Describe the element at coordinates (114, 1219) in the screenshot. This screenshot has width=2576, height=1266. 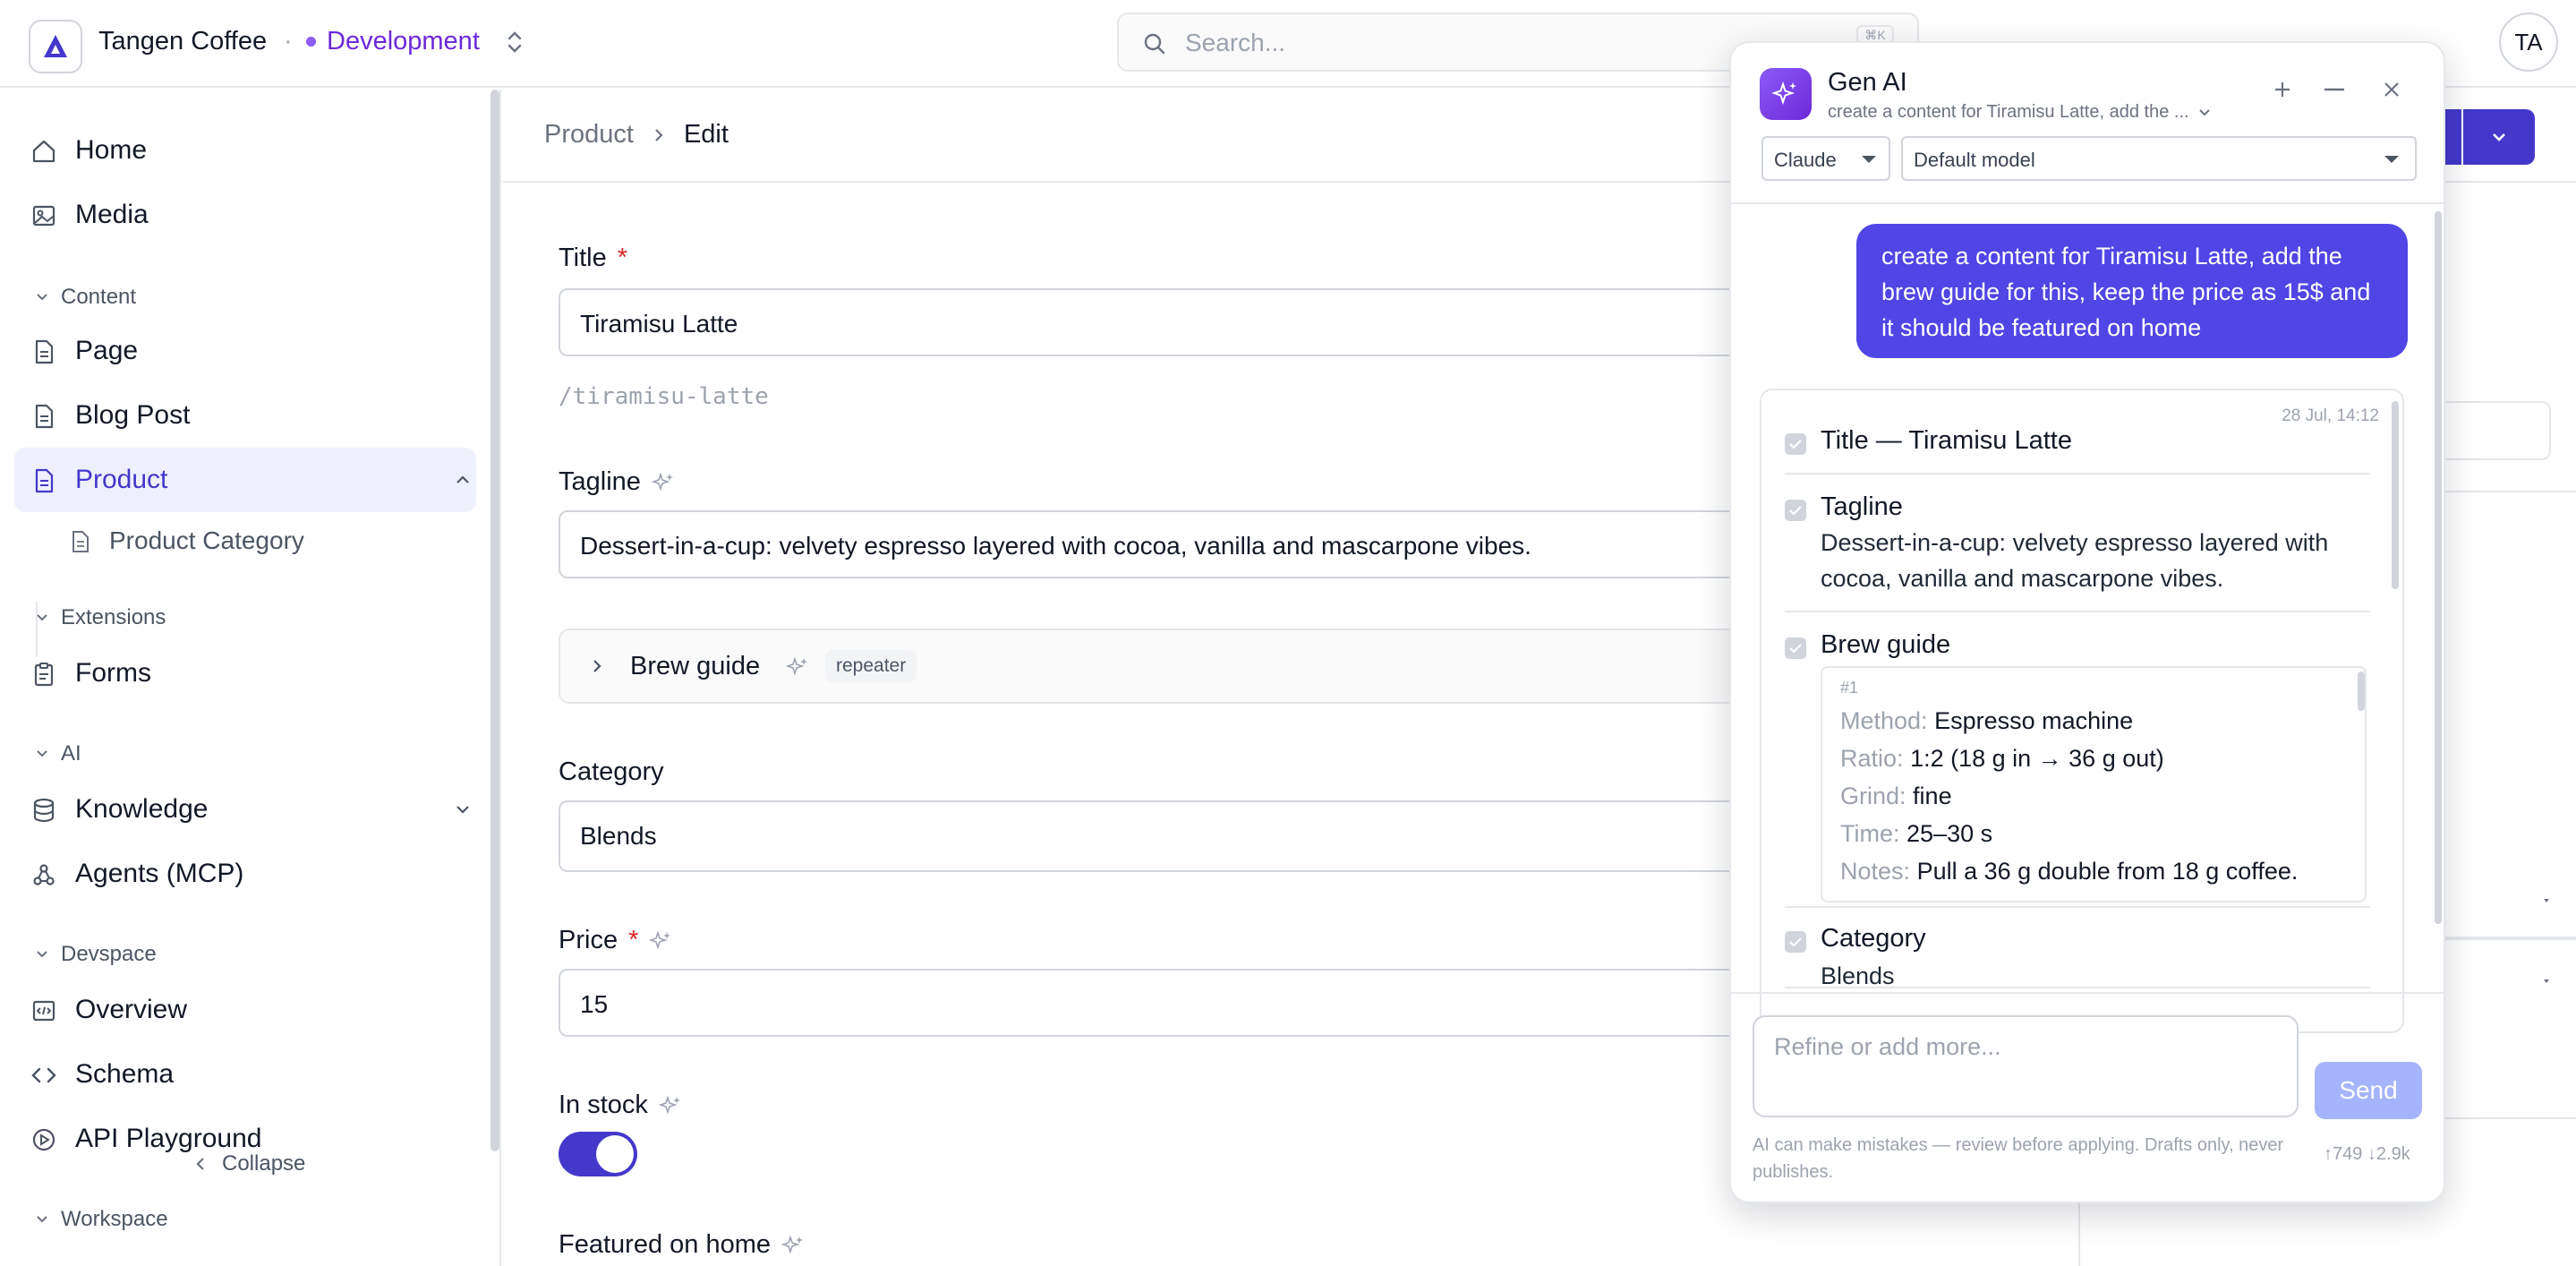
I see `section-label: Workspace` at that location.